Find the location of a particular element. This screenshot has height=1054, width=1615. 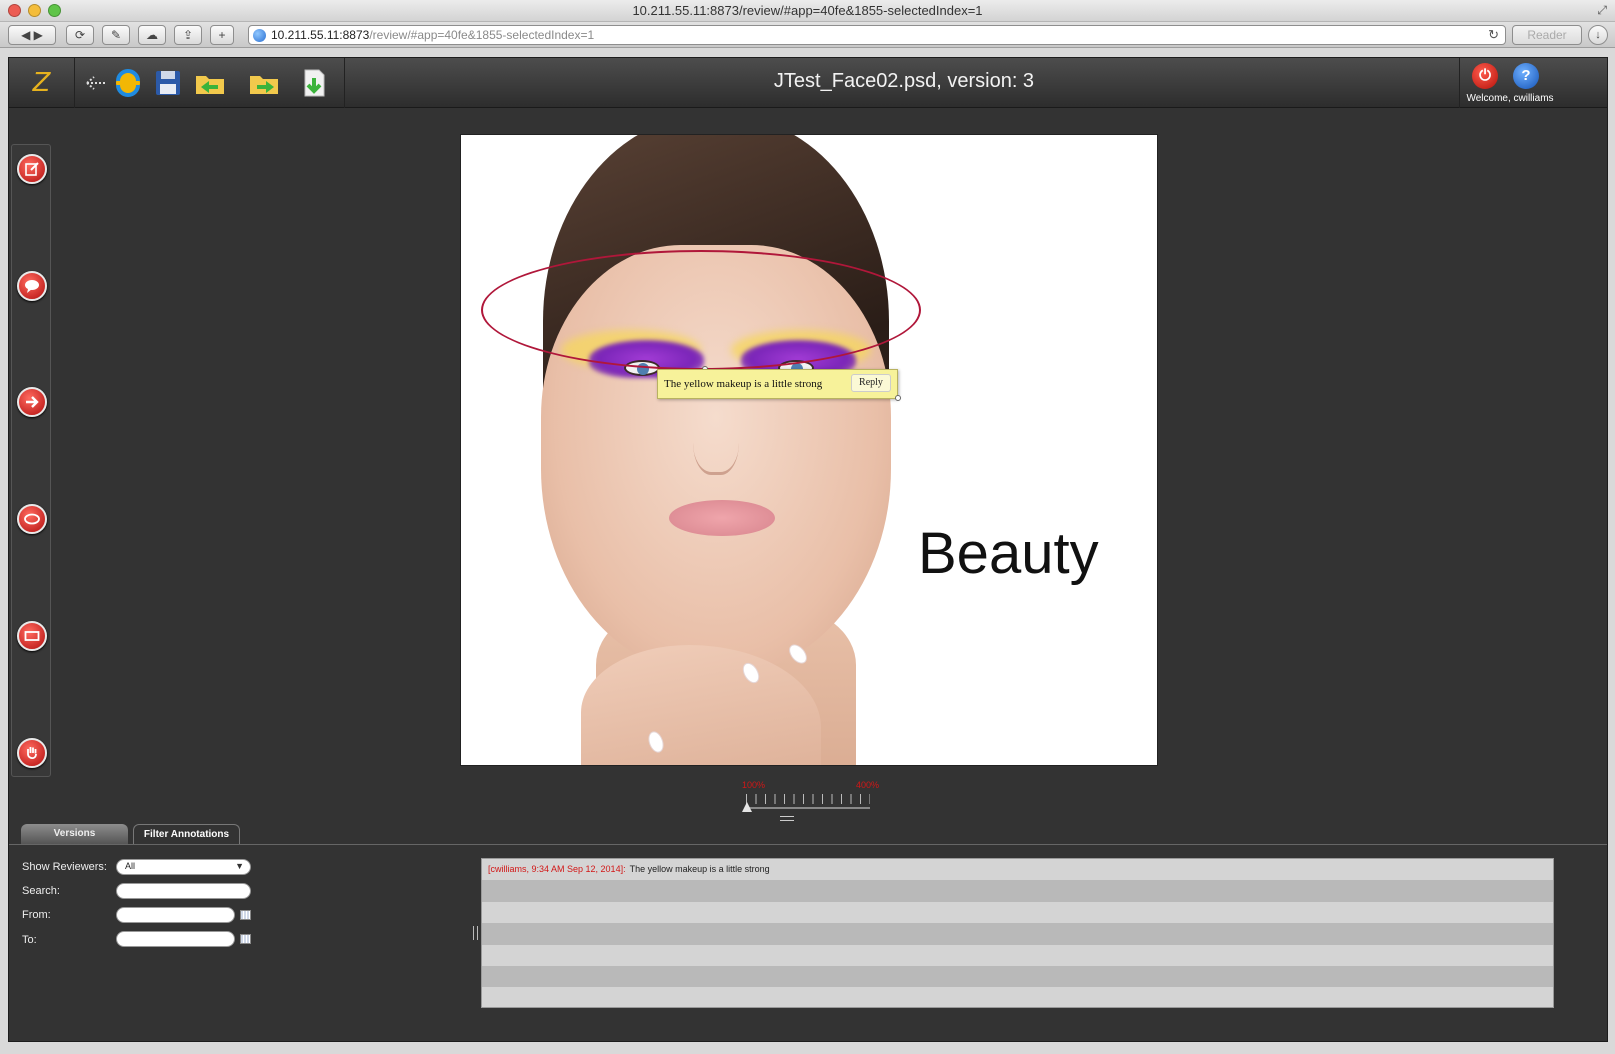

artwork-beauty-text: Beauty is located at coordinates (1008, 553).